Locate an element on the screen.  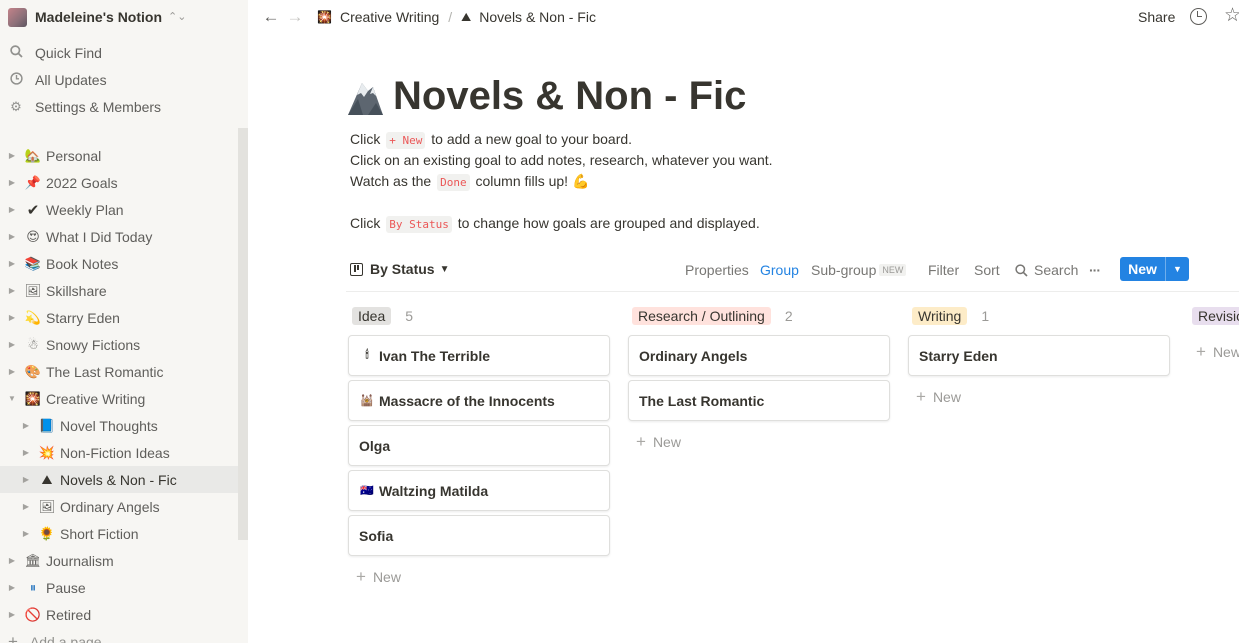
collapse-toggle-icon: ▼ is located at coordinates (12, 398).